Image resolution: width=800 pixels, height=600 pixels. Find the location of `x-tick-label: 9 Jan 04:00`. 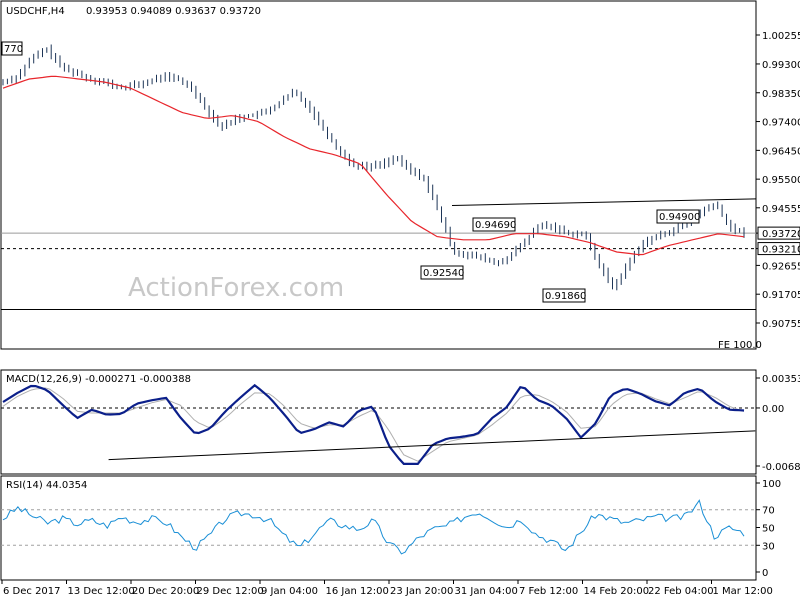

x-tick-label: 9 Jan 04:00 is located at coordinates (289, 591).